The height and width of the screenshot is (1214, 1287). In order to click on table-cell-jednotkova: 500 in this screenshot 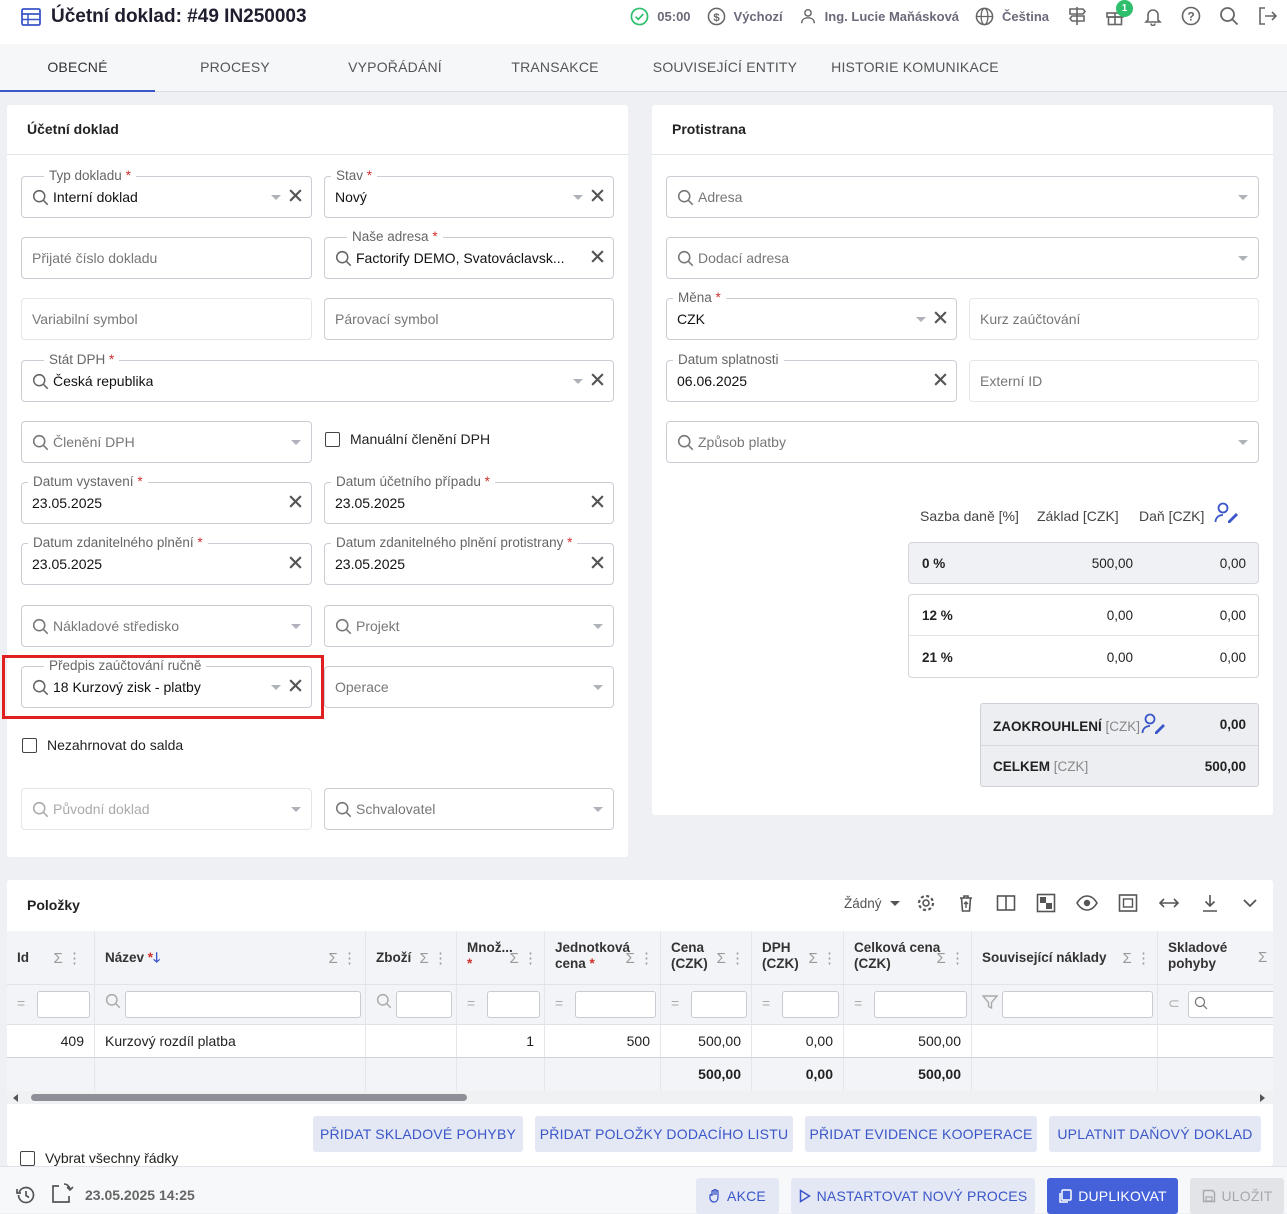, I will do `click(603, 1041)`.